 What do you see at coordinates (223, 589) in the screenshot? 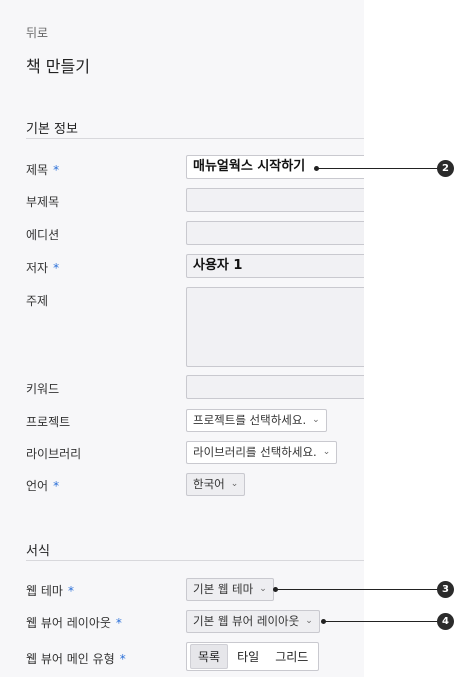
I see `web-theme-select-value: 기본 웹 테마` at bounding box center [223, 589].